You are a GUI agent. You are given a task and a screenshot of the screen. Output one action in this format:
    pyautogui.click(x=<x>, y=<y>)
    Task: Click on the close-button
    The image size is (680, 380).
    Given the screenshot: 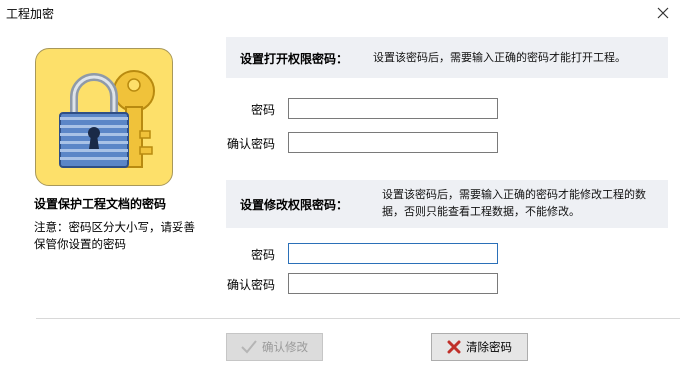 What is the action you would take?
    pyautogui.click(x=663, y=13)
    